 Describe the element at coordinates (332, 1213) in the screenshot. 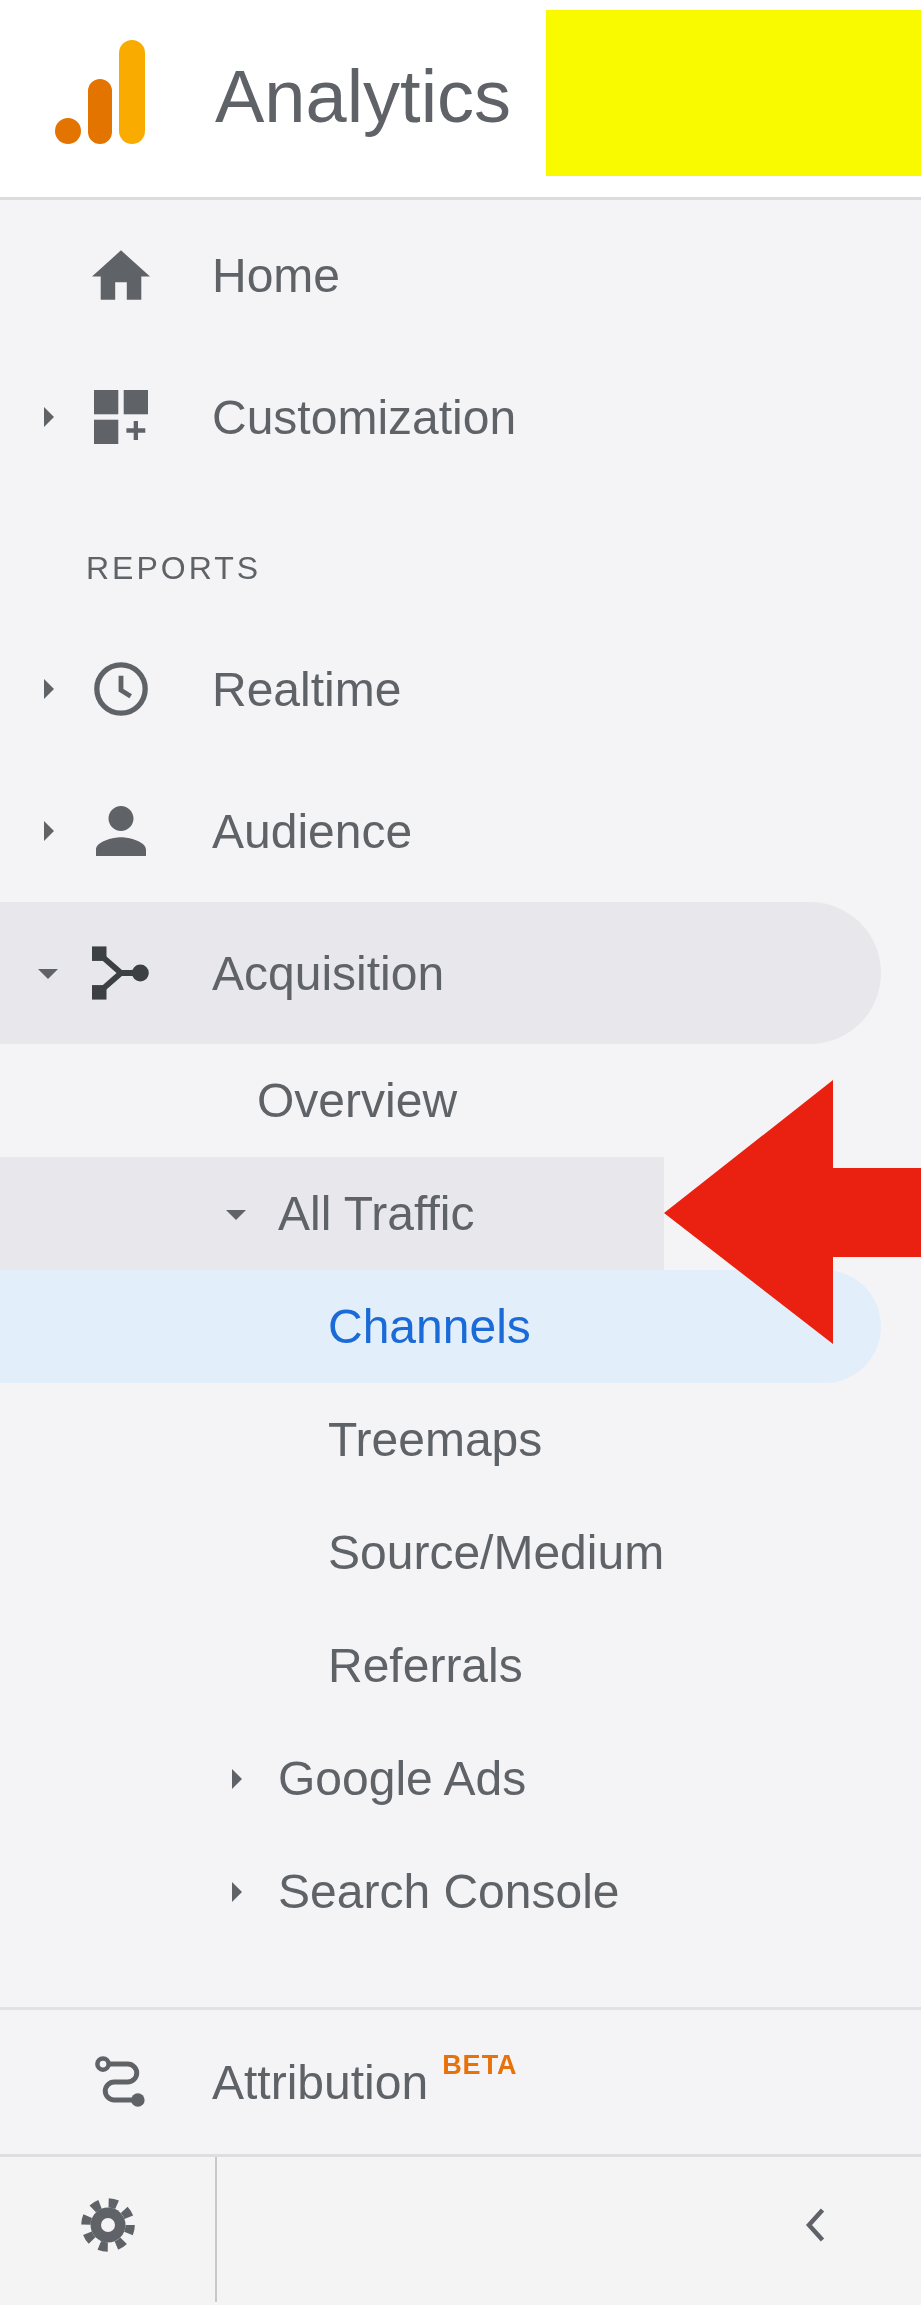

I see `nav-item: All Traffic` at that location.